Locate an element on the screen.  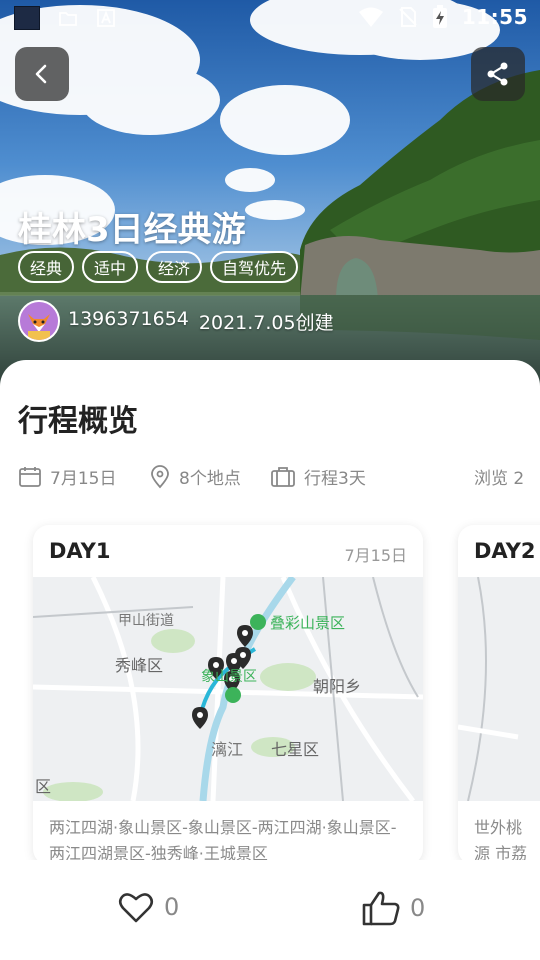
map-label: 秀峰区 is located at coordinates (139, 665).